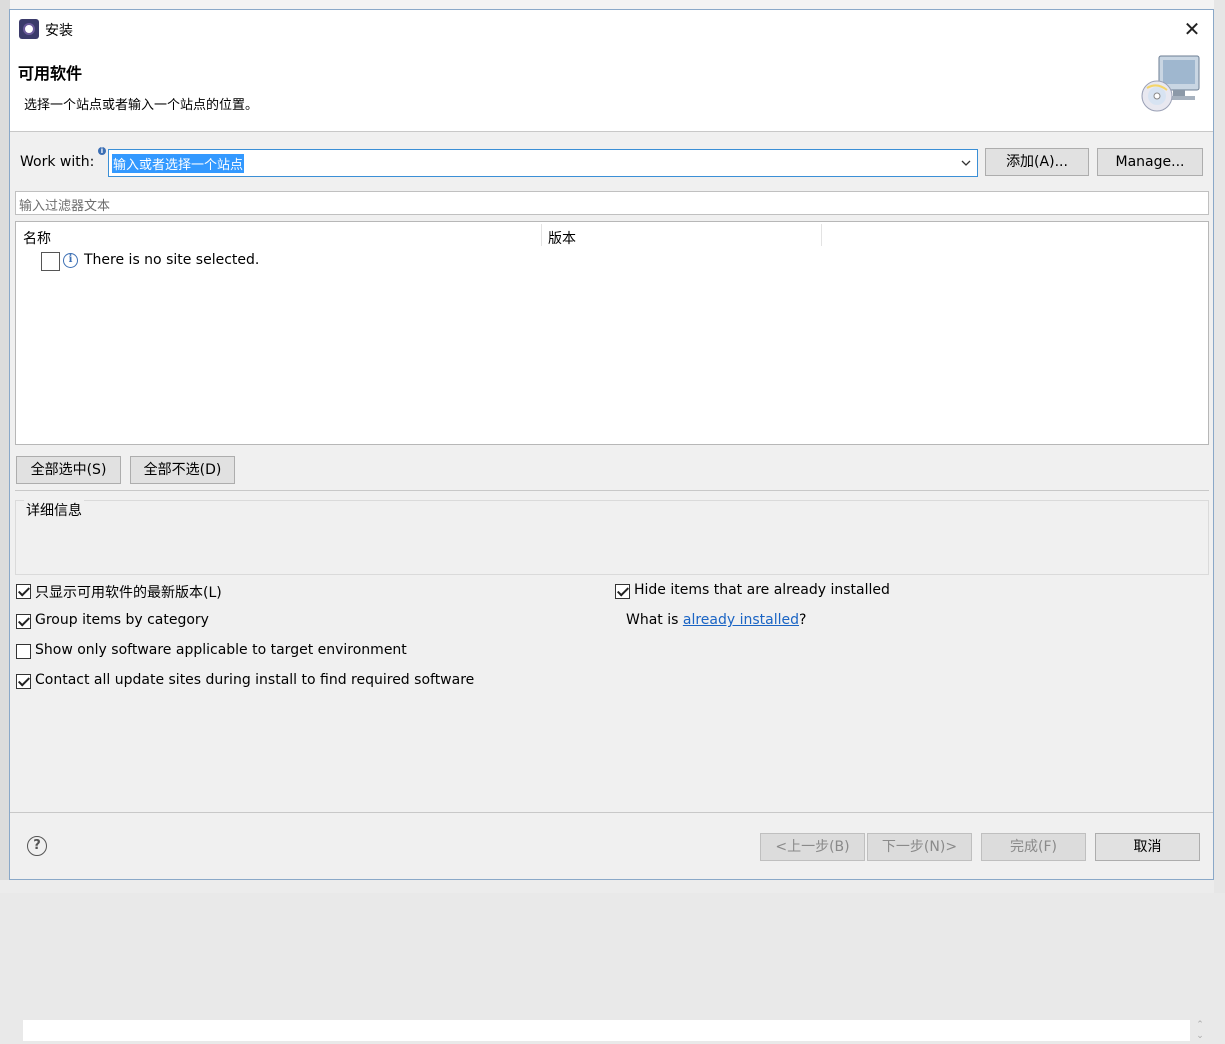  What do you see at coordinates (612, 490) in the screenshot?
I see `details-separator` at bounding box center [612, 490].